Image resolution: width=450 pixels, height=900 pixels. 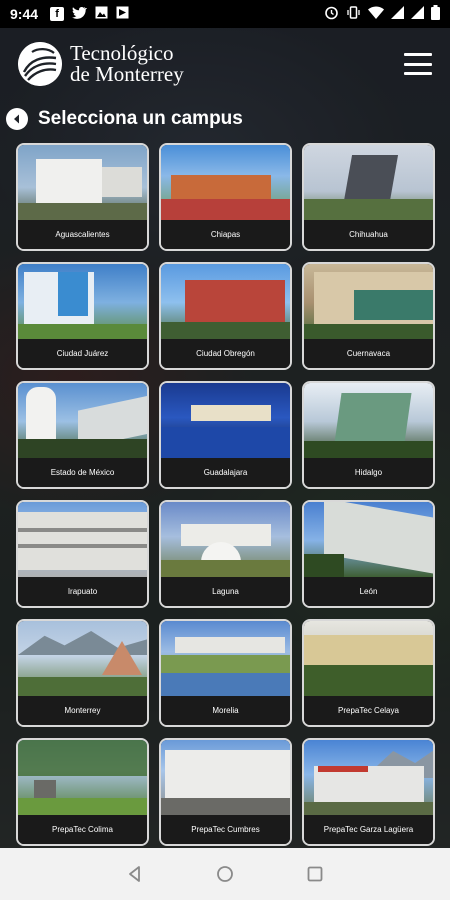 I want to click on campus-label: Chihuahua, so click(x=368, y=234).